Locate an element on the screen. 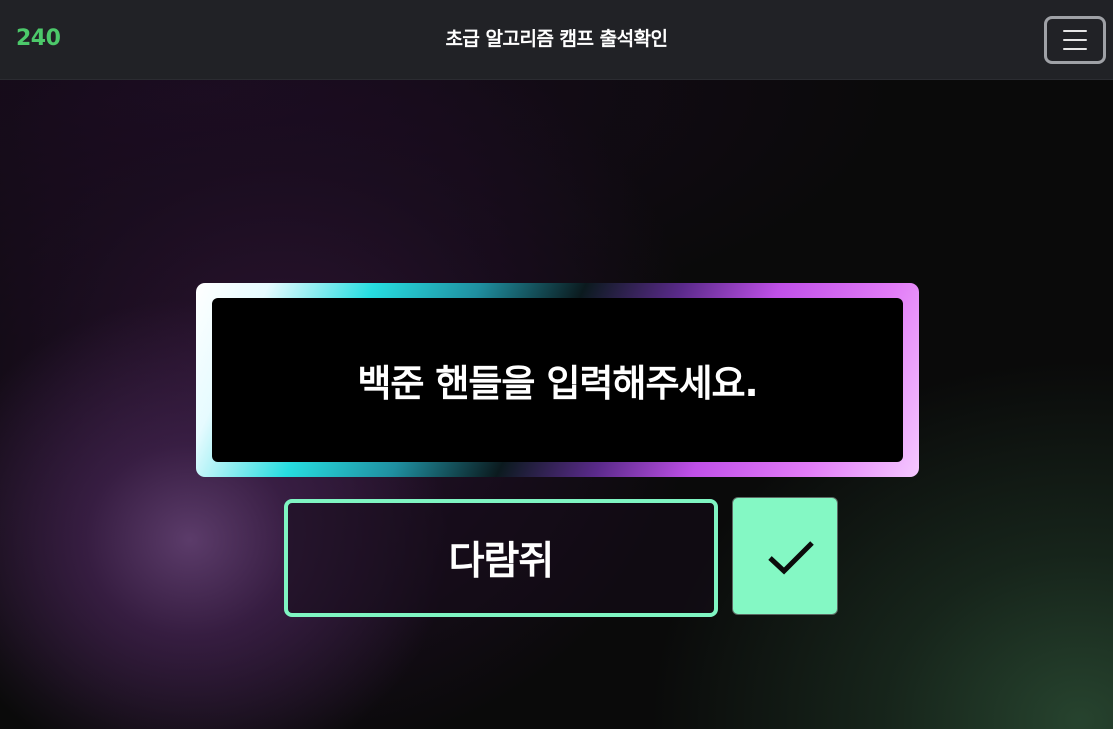 The width and height of the screenshot is (1113, 729). checkmark-icon is located at coordinates (791, 558).